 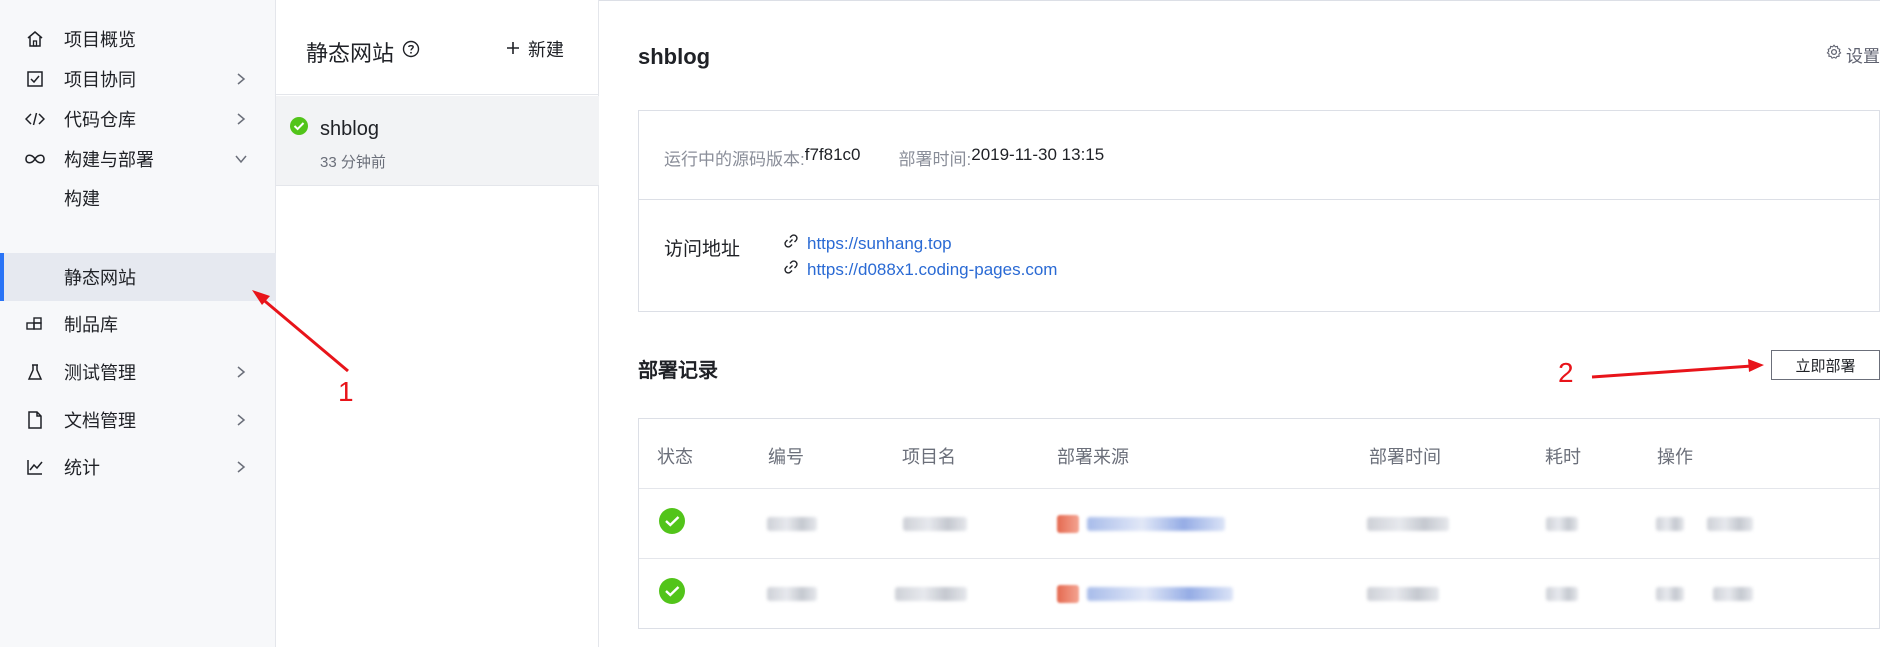 I want to click on site-link: https://d088x1.coding-pages.com, so click(x=920, y=269).